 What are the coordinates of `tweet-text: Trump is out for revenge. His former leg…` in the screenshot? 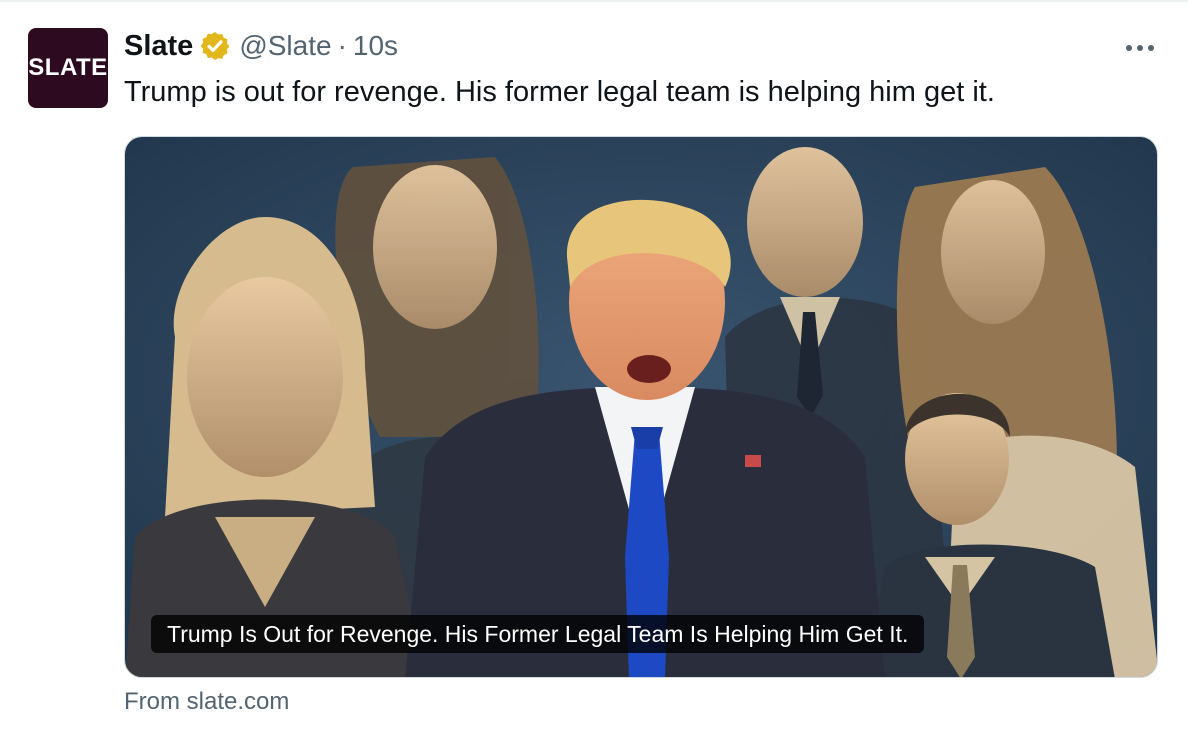 It's located at (559, 92).